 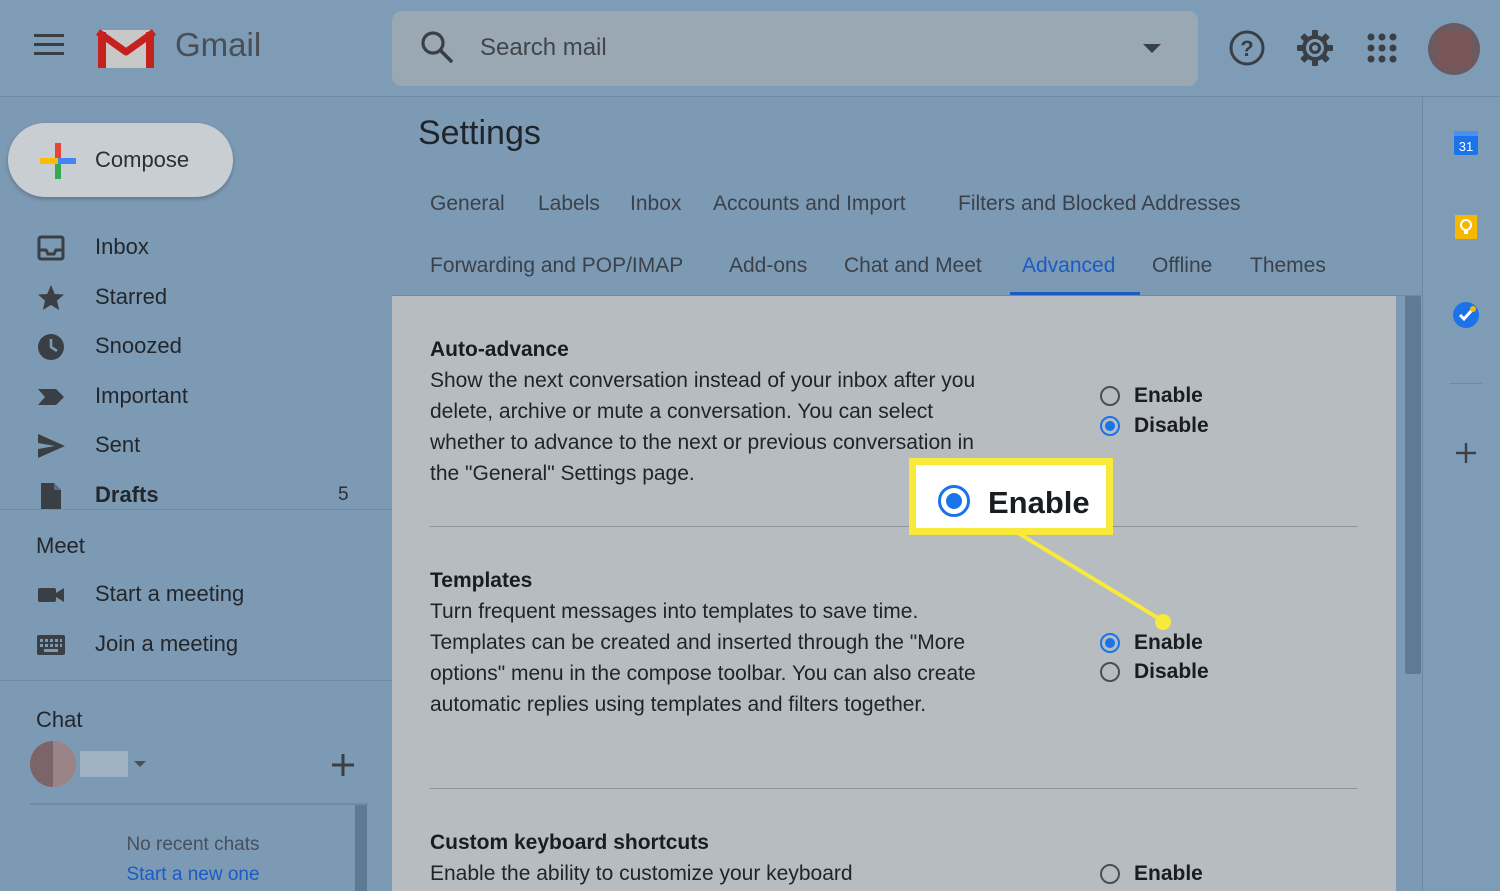 I want to click on sidebar-item-snoozed: Snoozed, so click(x=196, y=346).